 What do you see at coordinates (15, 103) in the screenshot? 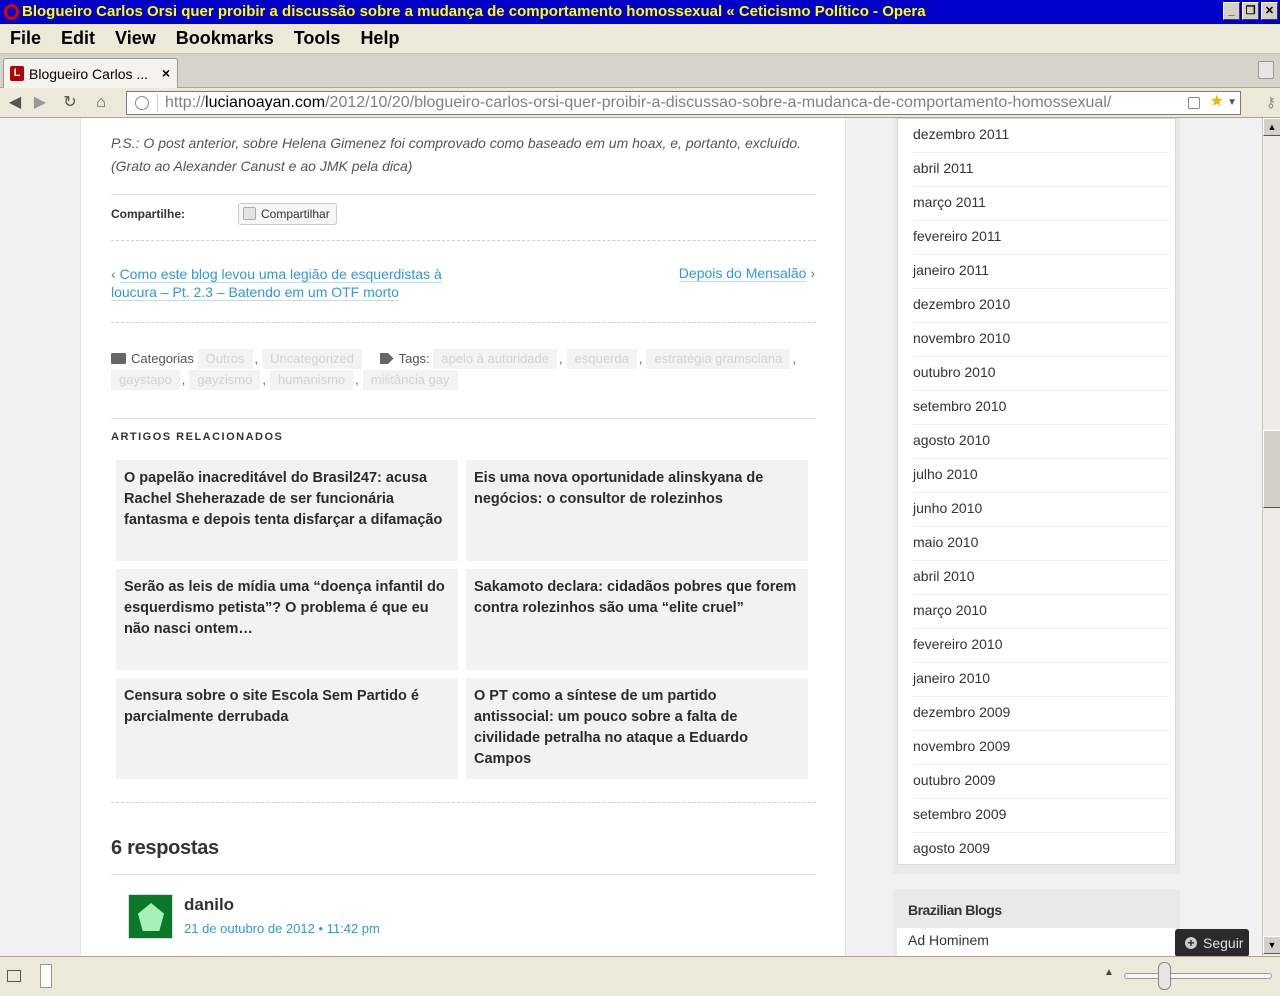
I see `back-arrow-icon: ◀` at bounding box center [15, 103].